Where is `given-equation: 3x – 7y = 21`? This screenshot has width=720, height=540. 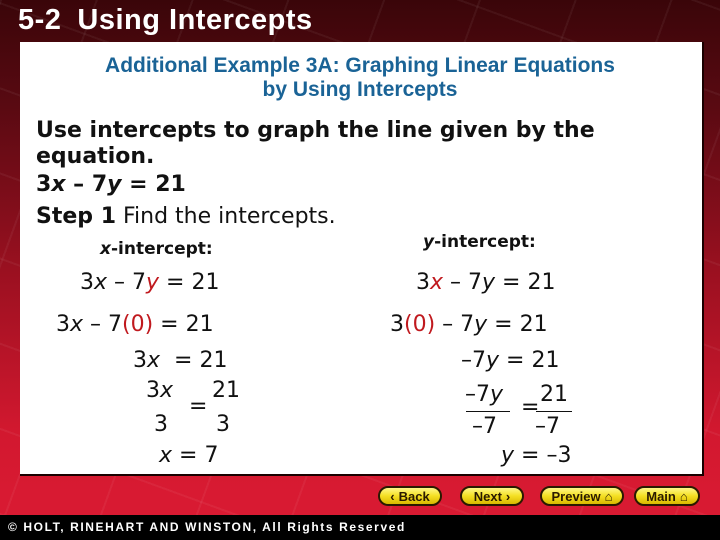
given-equation: 3x – 7y = 21 is located at coordinates (111, 184).